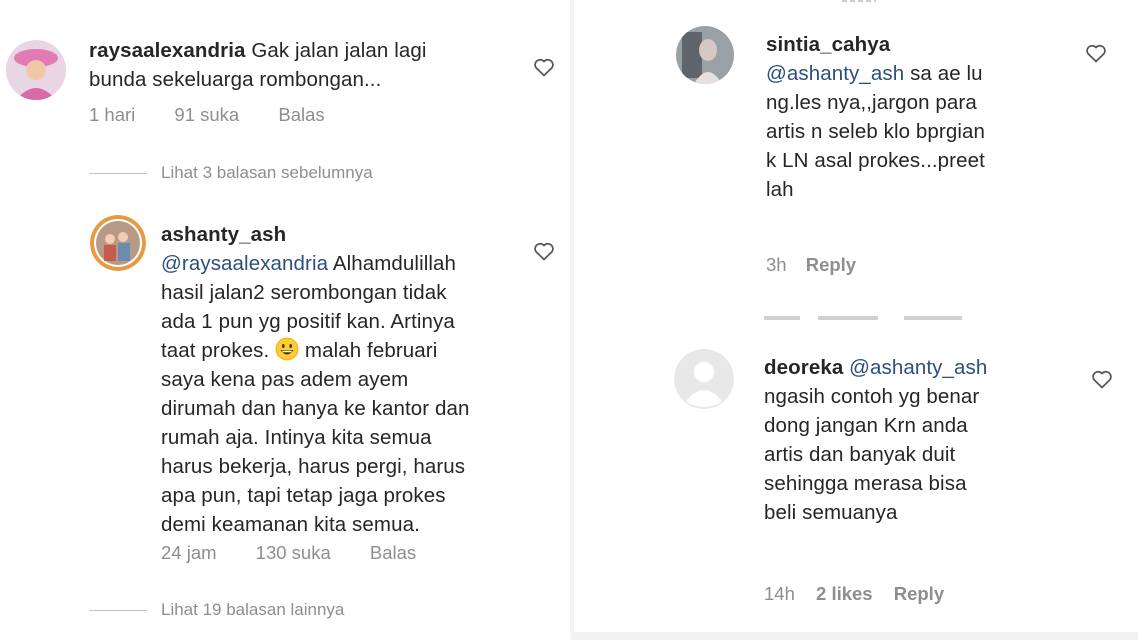 The image size is (1138, 640). Describe the element at coordinates (293, 552) in the screenshot. I see `likes-count: 130 suka` at that location.